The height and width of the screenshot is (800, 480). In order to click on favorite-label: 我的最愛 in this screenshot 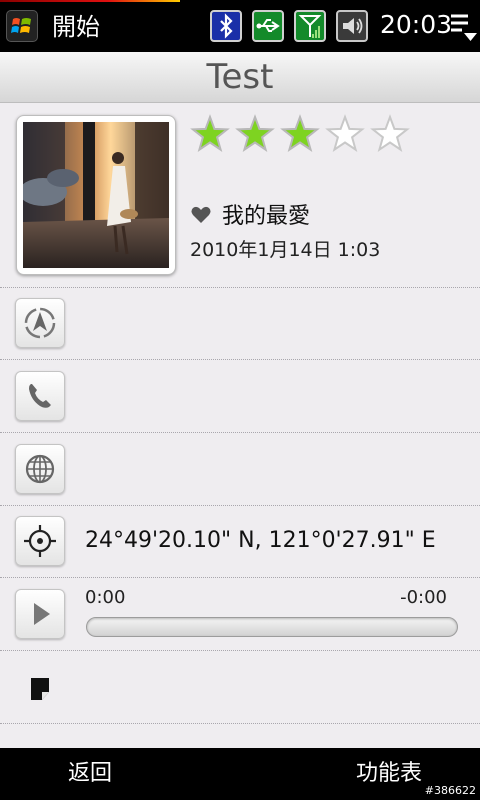, I will do `click(266, 216)`.